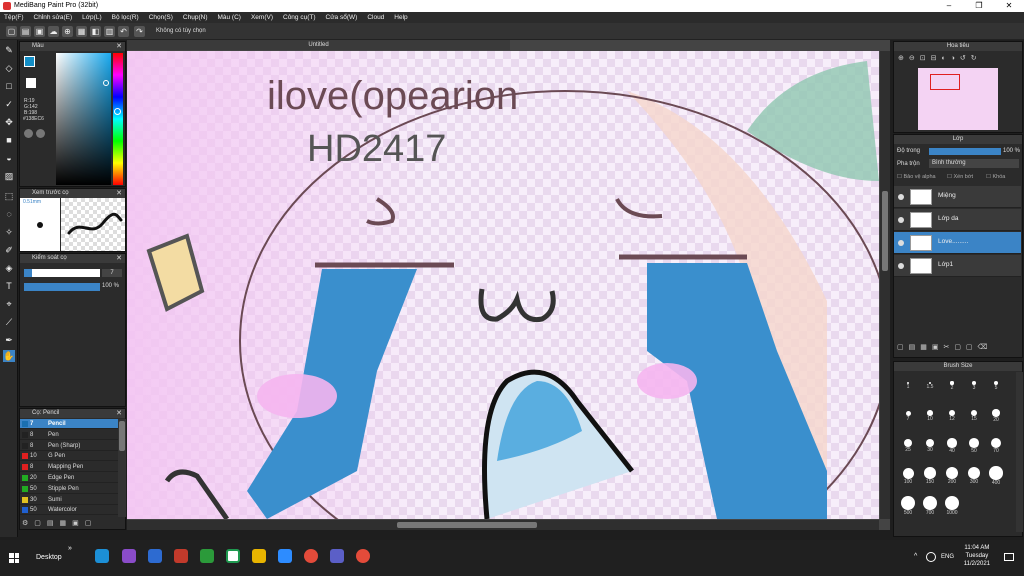 The image size is (1024, 576). I want to click on zoom-icon, so click(285, 556).